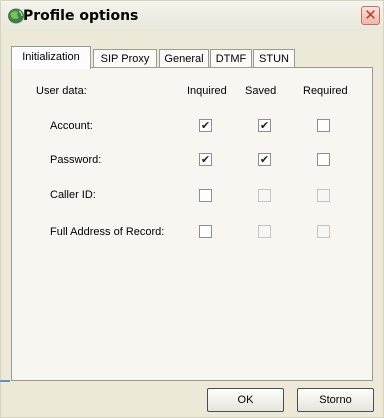 The image size is (384, 418). I want to click on full-address-inquired-checkbox, so click(205, 231).